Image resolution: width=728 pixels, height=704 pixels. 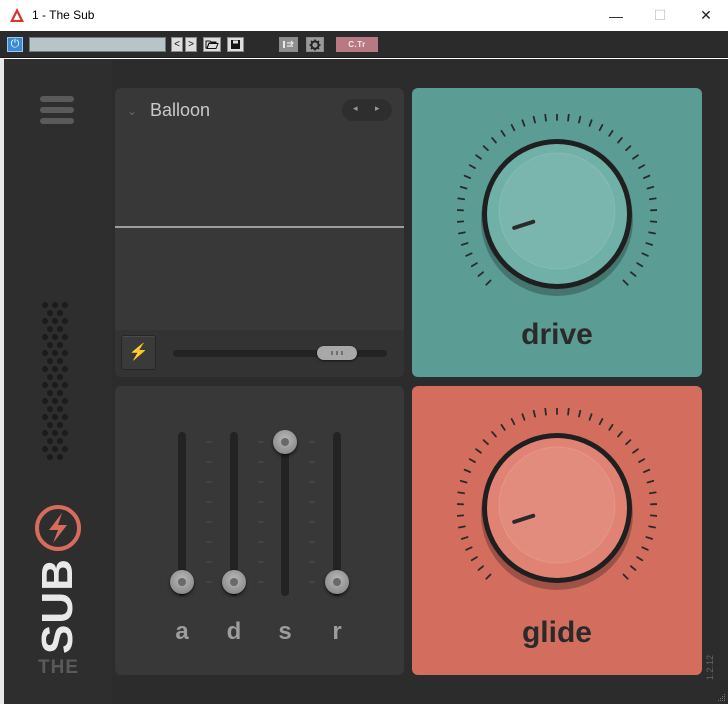 I want to click on maximize-button: ☐, so click(x=660, y=15).